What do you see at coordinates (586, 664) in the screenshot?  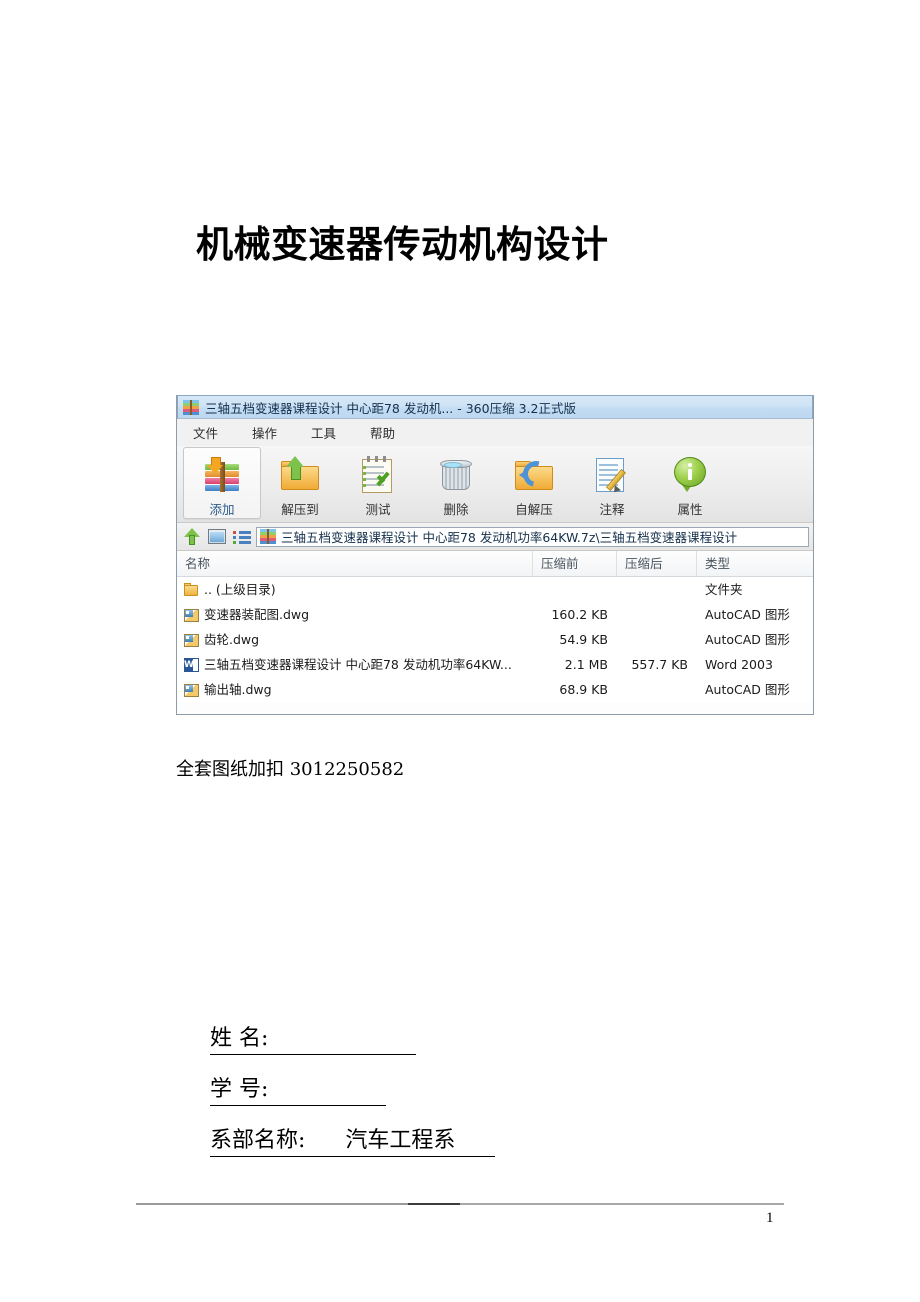 I see `size-before-cell: 2.1 MB` at bounding box center [586, 664].